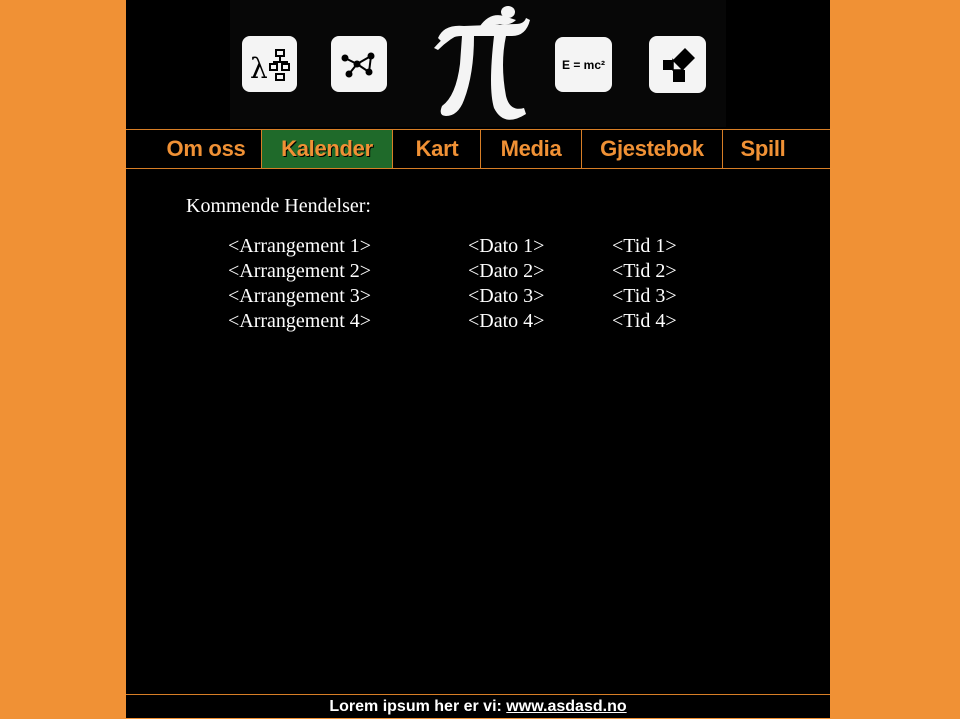 The image size is (960, 719). Describe the element at coordinates (326, 149) in the screenshot. I see `nav-item-kalender: Kalender` at that location.